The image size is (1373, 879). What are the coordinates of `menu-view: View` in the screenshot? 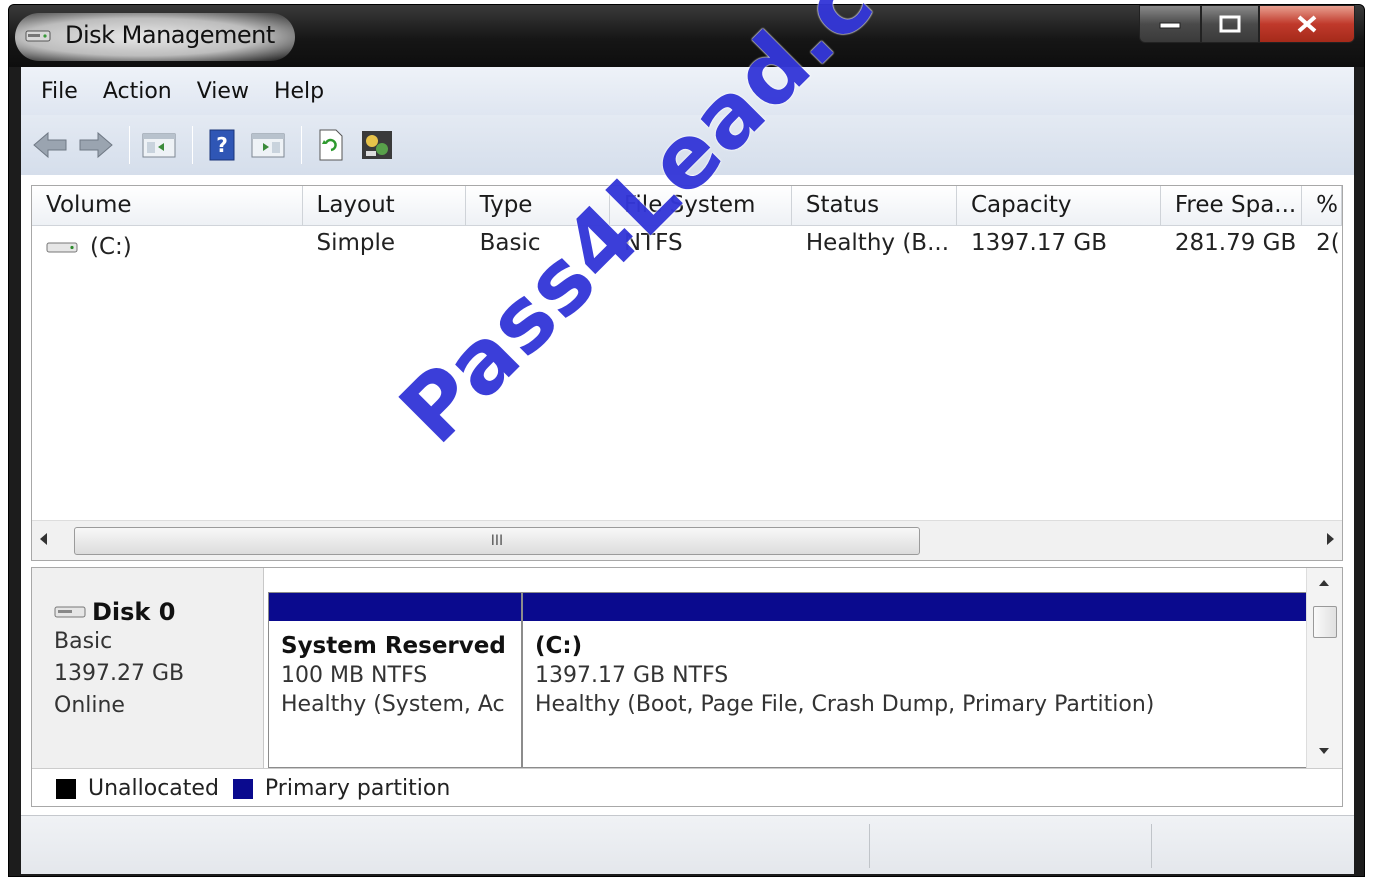 It's located at (225, 91).